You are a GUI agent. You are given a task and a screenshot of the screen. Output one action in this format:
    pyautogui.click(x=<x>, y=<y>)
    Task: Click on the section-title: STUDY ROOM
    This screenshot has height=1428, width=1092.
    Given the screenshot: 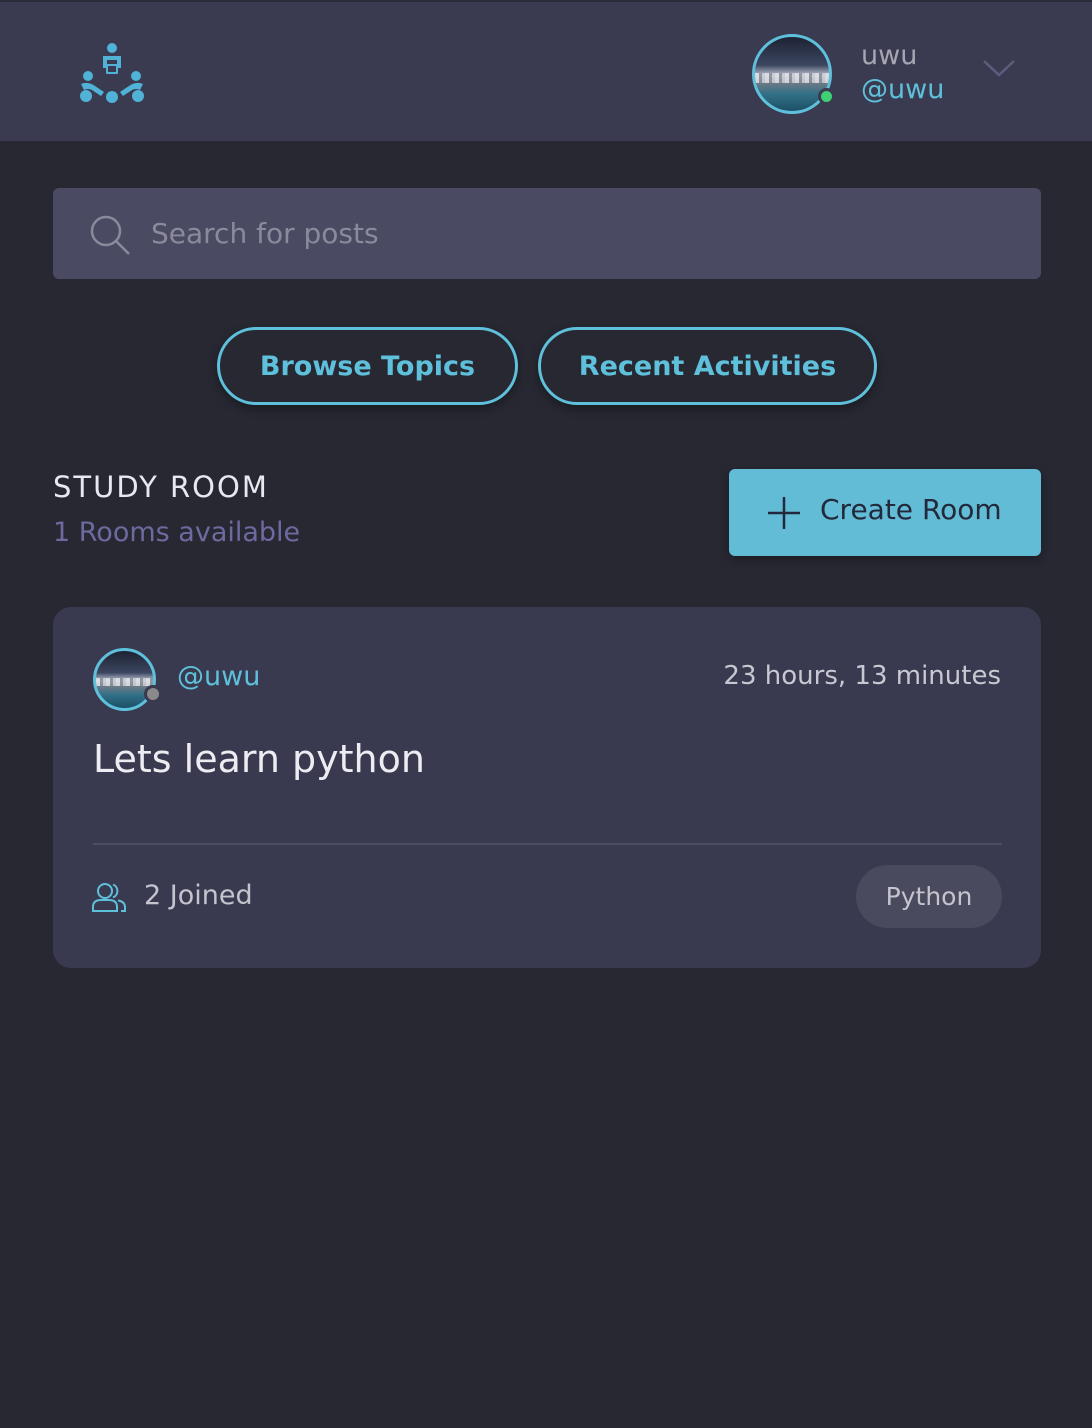 What is the action you would take?
    pyautogui.click(x=161, y=487)
    